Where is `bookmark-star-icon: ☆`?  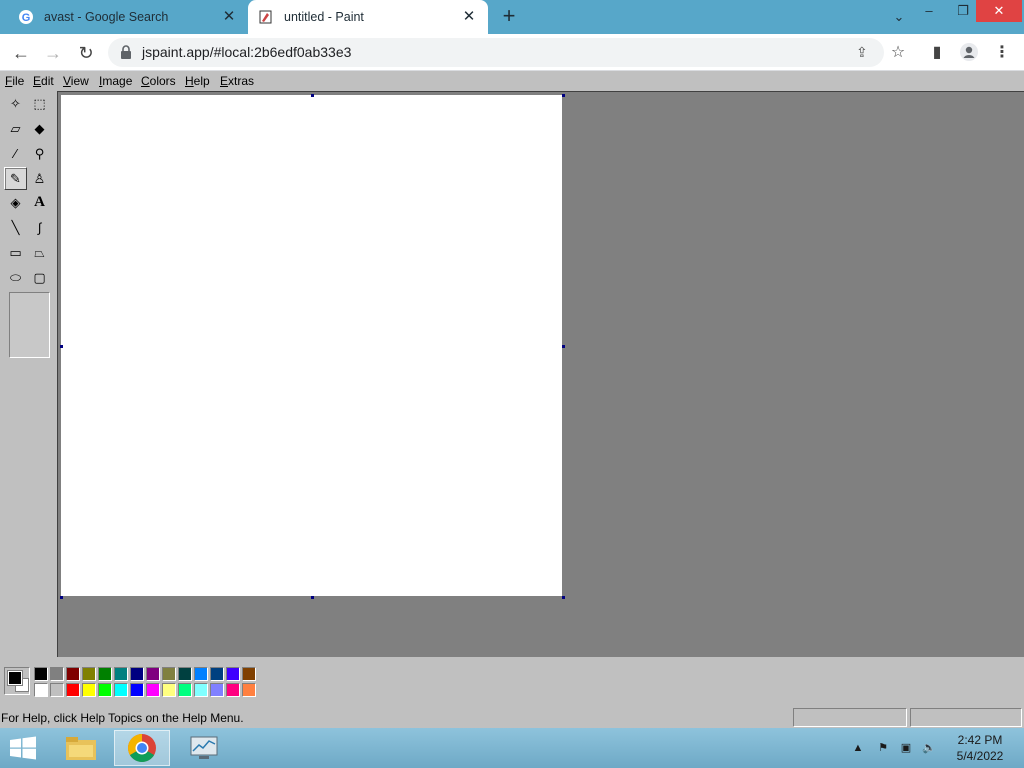
bookmark-star-icon: ☆ is located at coordinates (898, 53).